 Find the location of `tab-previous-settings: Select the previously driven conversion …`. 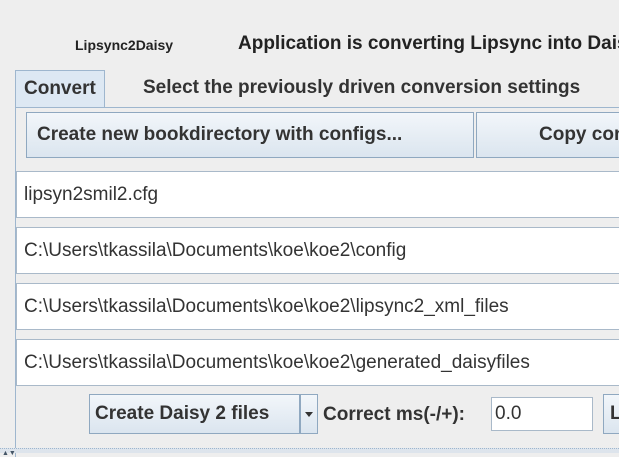

tab-previous-settings: Select the previously driven conversion … is located at coordinates (374, 88).